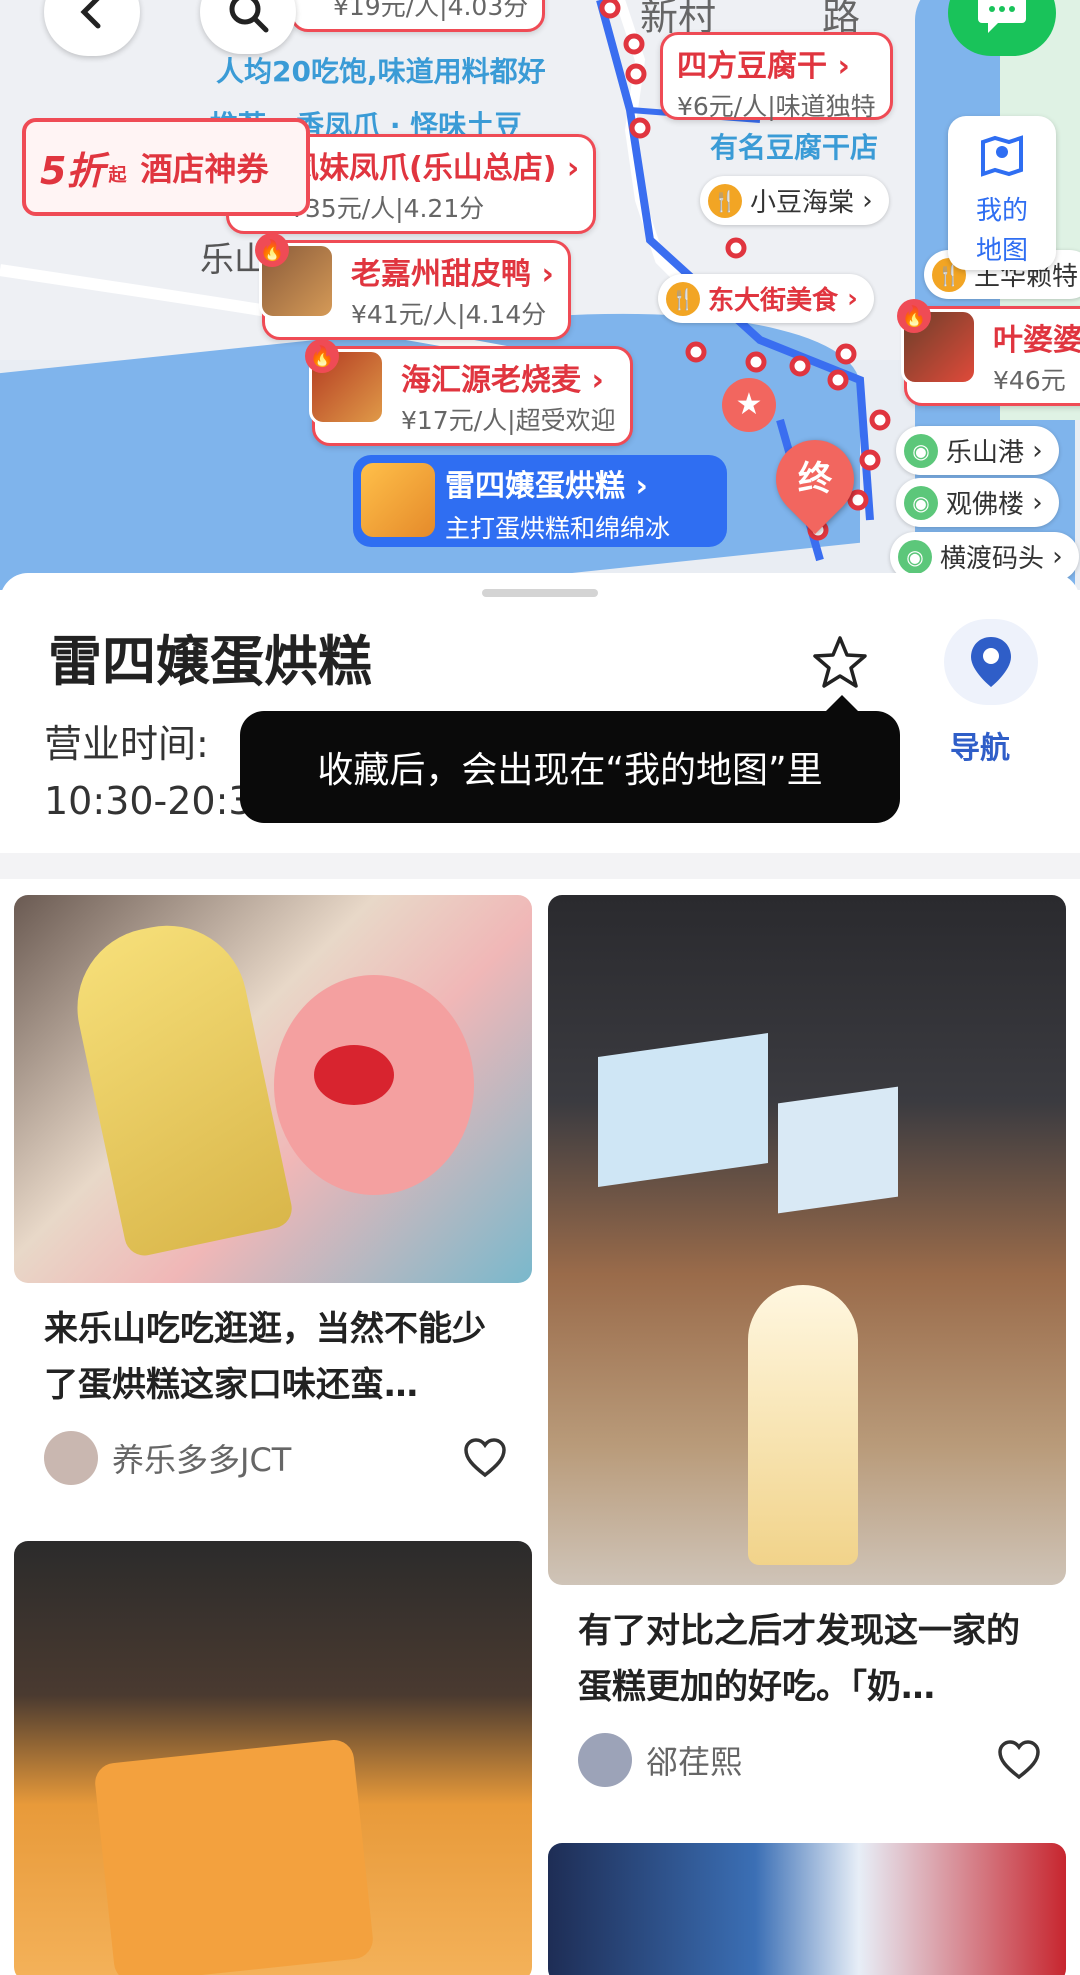  I want to click on map-icon, so click(1002, 156).